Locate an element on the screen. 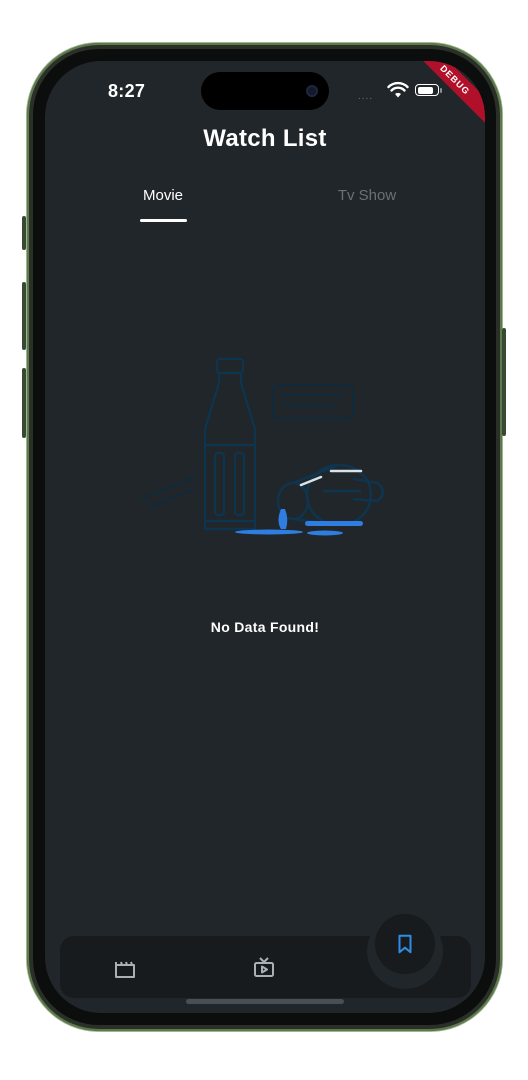 Image resolution: width=528 pixels, height=1080 pixels. volume-up-button is located at coordinates (24, 316).